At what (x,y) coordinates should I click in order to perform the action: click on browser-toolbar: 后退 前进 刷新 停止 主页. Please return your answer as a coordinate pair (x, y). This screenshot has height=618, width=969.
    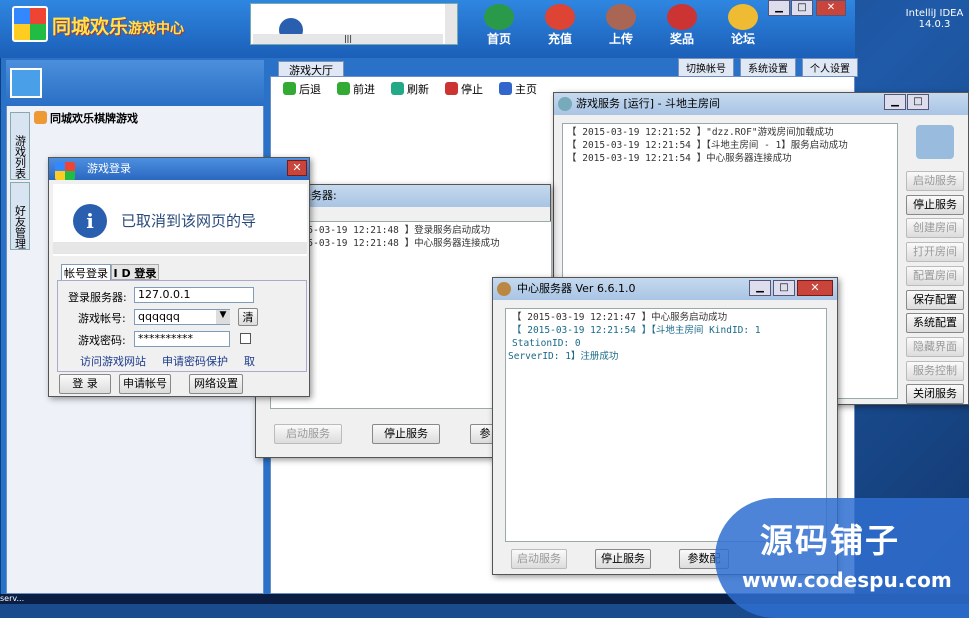
    Looking at the image, I should click on (421, 89).